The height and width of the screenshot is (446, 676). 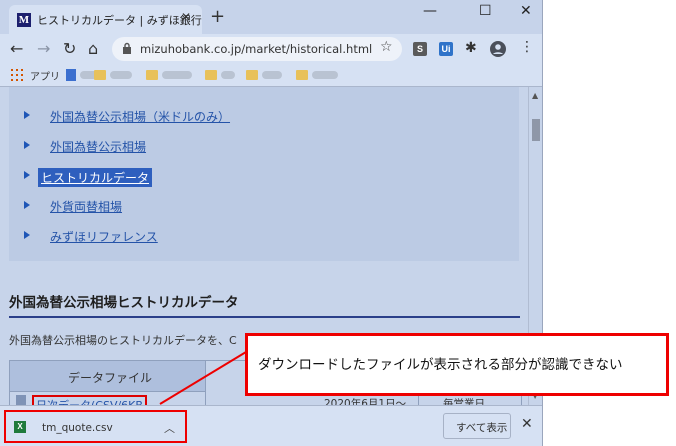 I want to click on annotation-text: ダウンロードしたファイルが表示される部分が認識できない, so click(x=440, y=365).